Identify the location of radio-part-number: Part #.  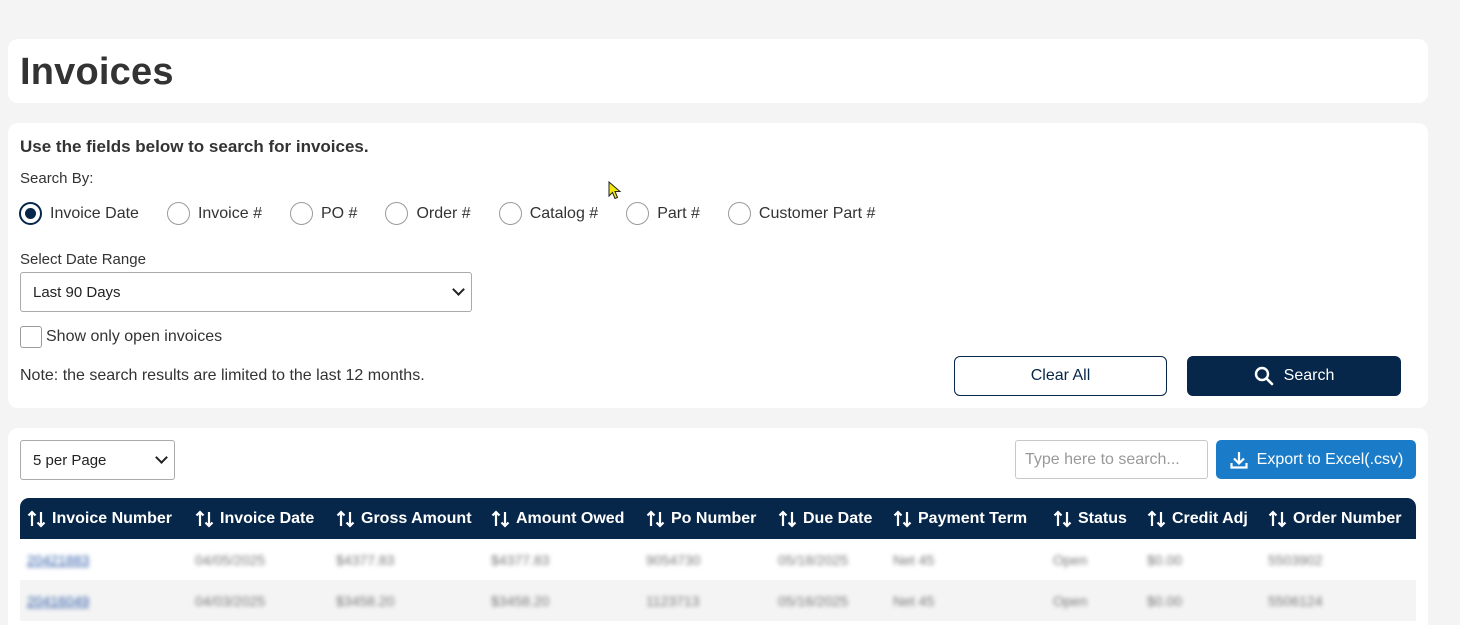
(663, 213).